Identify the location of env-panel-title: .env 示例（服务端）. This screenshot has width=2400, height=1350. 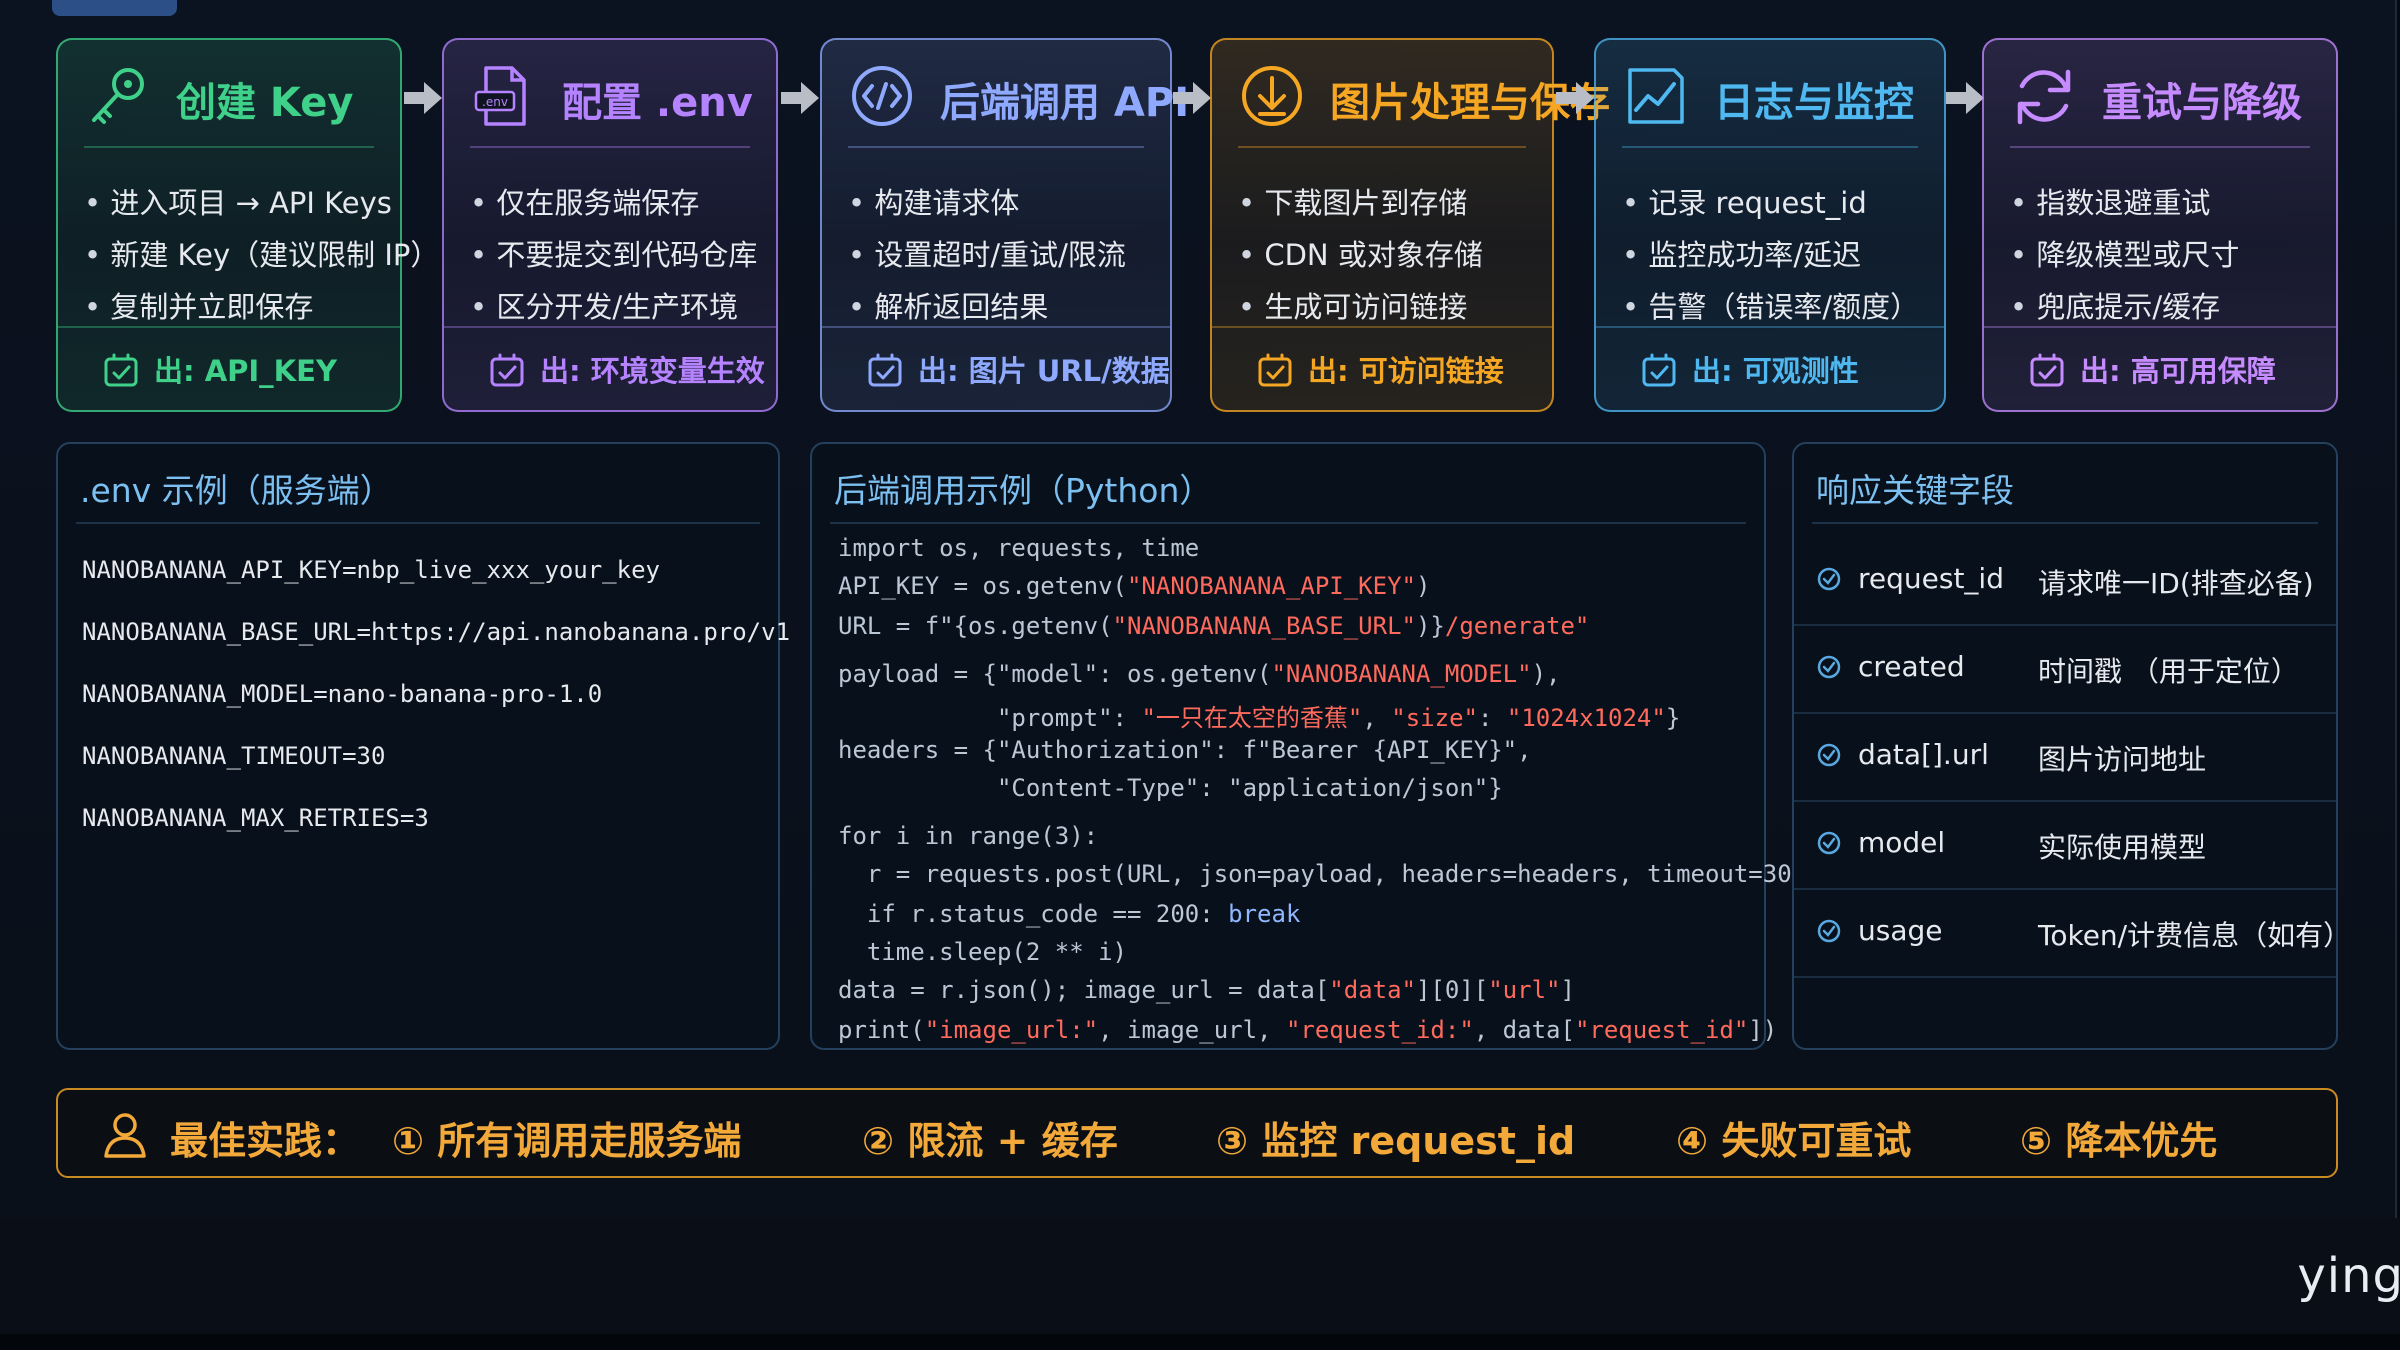
(236, 490).